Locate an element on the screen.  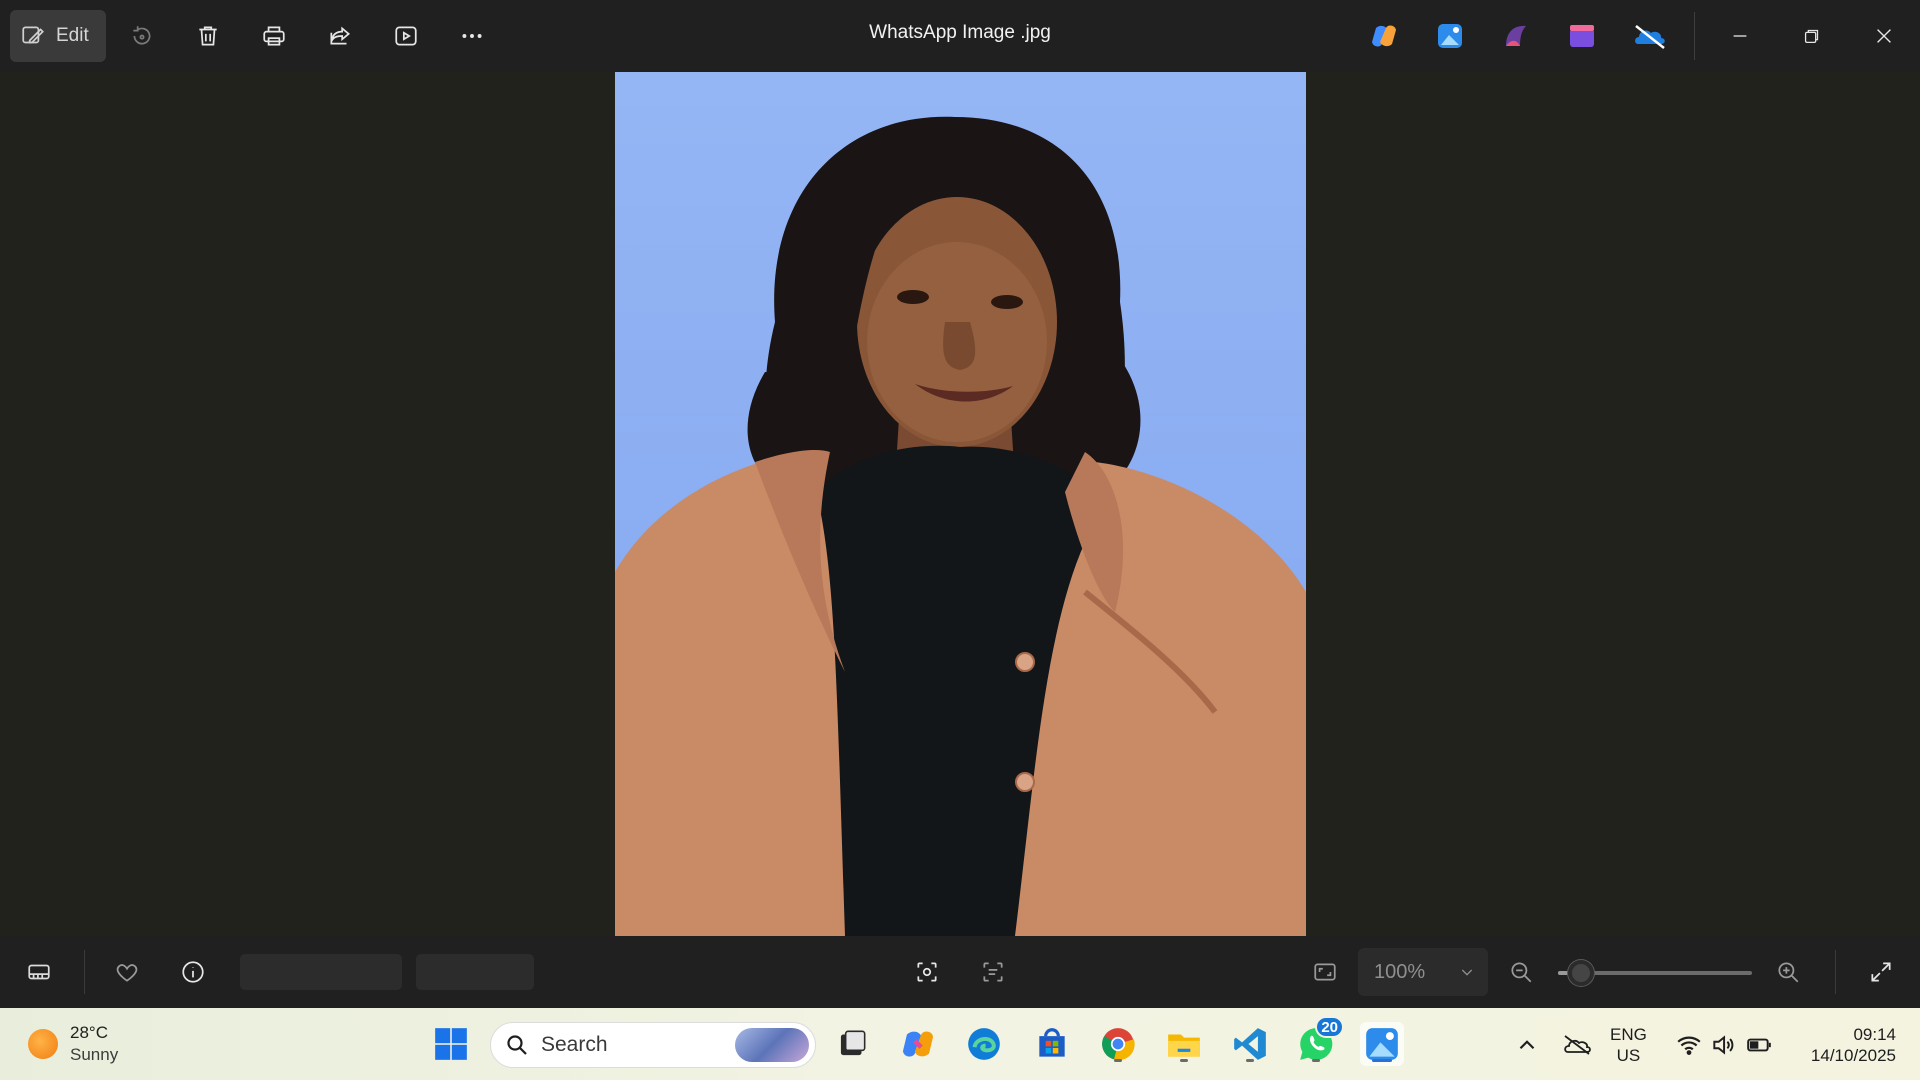
taskbar-search: Search is located at coordinates (653, 1045).